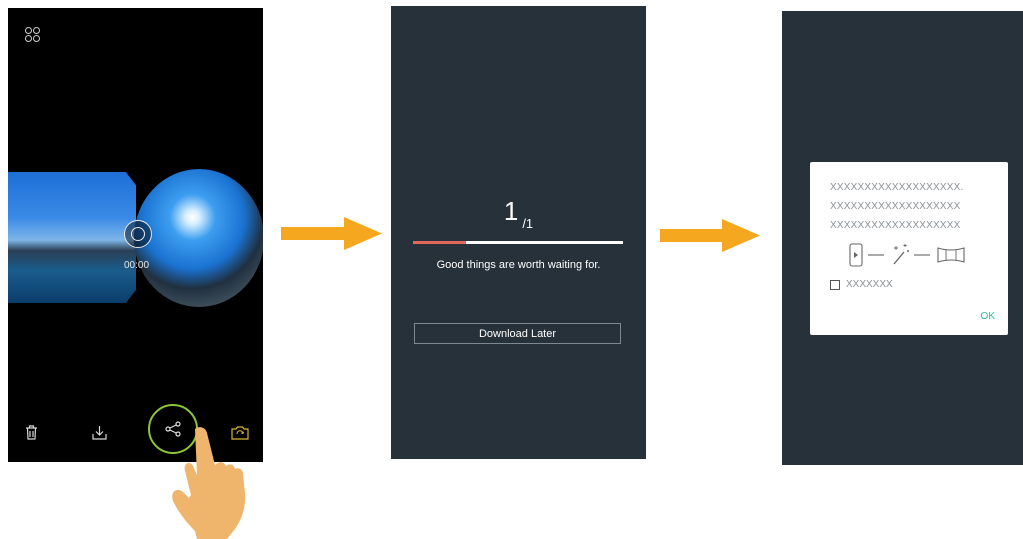 The image size is (1023, 539). I want to click on trash-icon, so click(31, 432).